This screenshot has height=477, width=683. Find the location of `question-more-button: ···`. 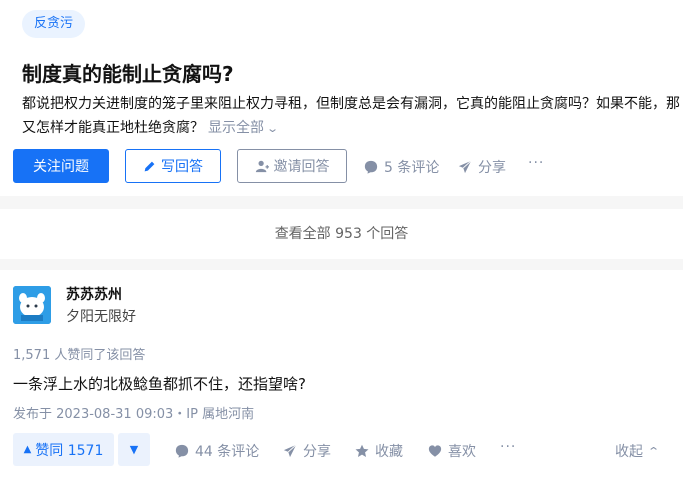

question-more-button: ··· is located at coordinates (536, 163).